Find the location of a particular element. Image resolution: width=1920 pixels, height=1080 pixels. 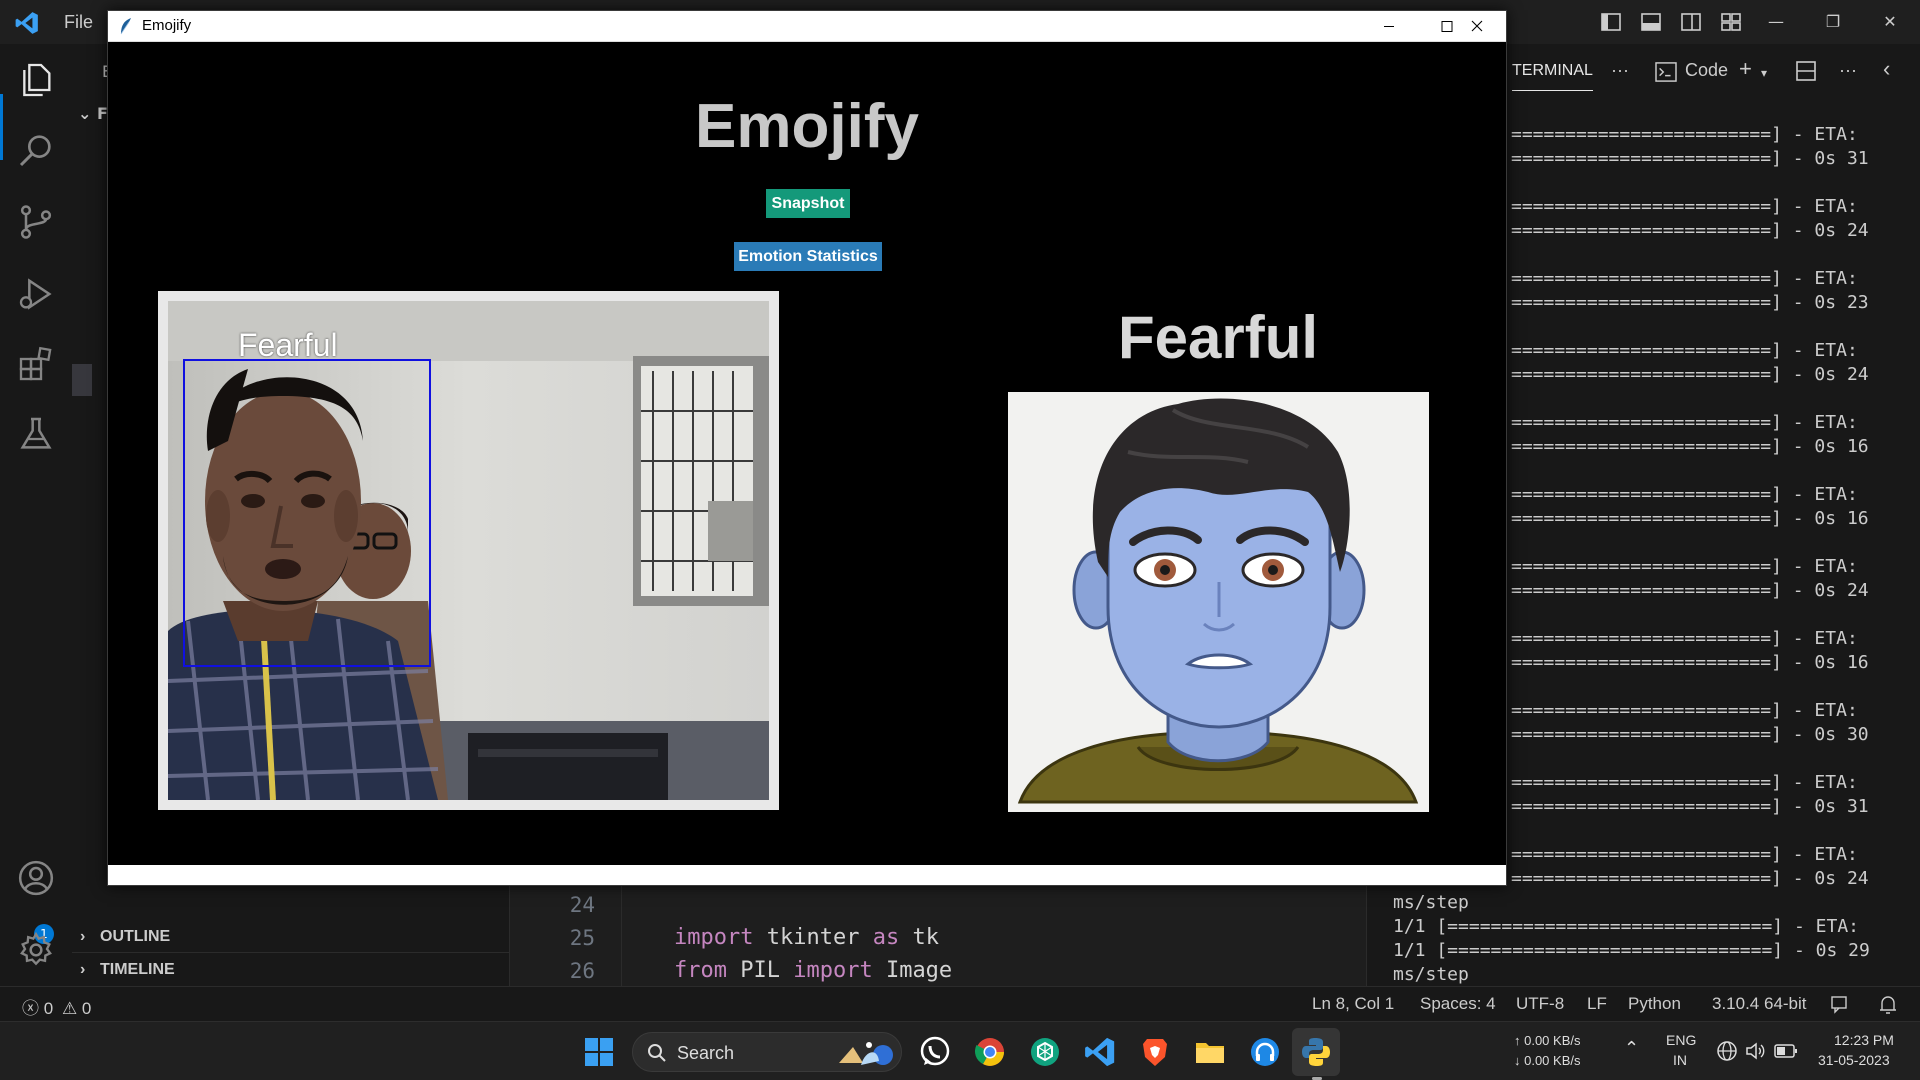

emojify-window-title: Emojify is located at coordinates (167, 25).